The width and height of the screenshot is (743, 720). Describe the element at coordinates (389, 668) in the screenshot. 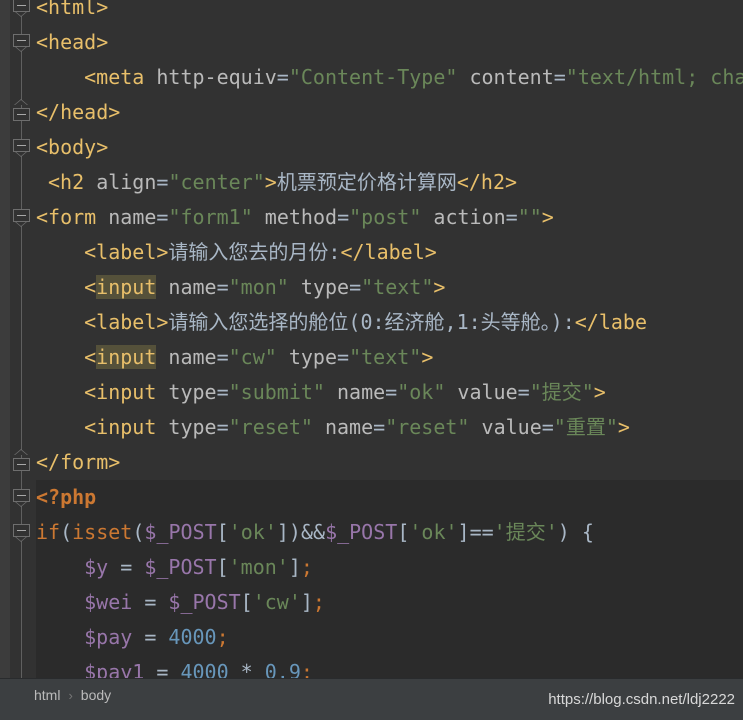

I see `horizontal-scrollbar-track` at that location.